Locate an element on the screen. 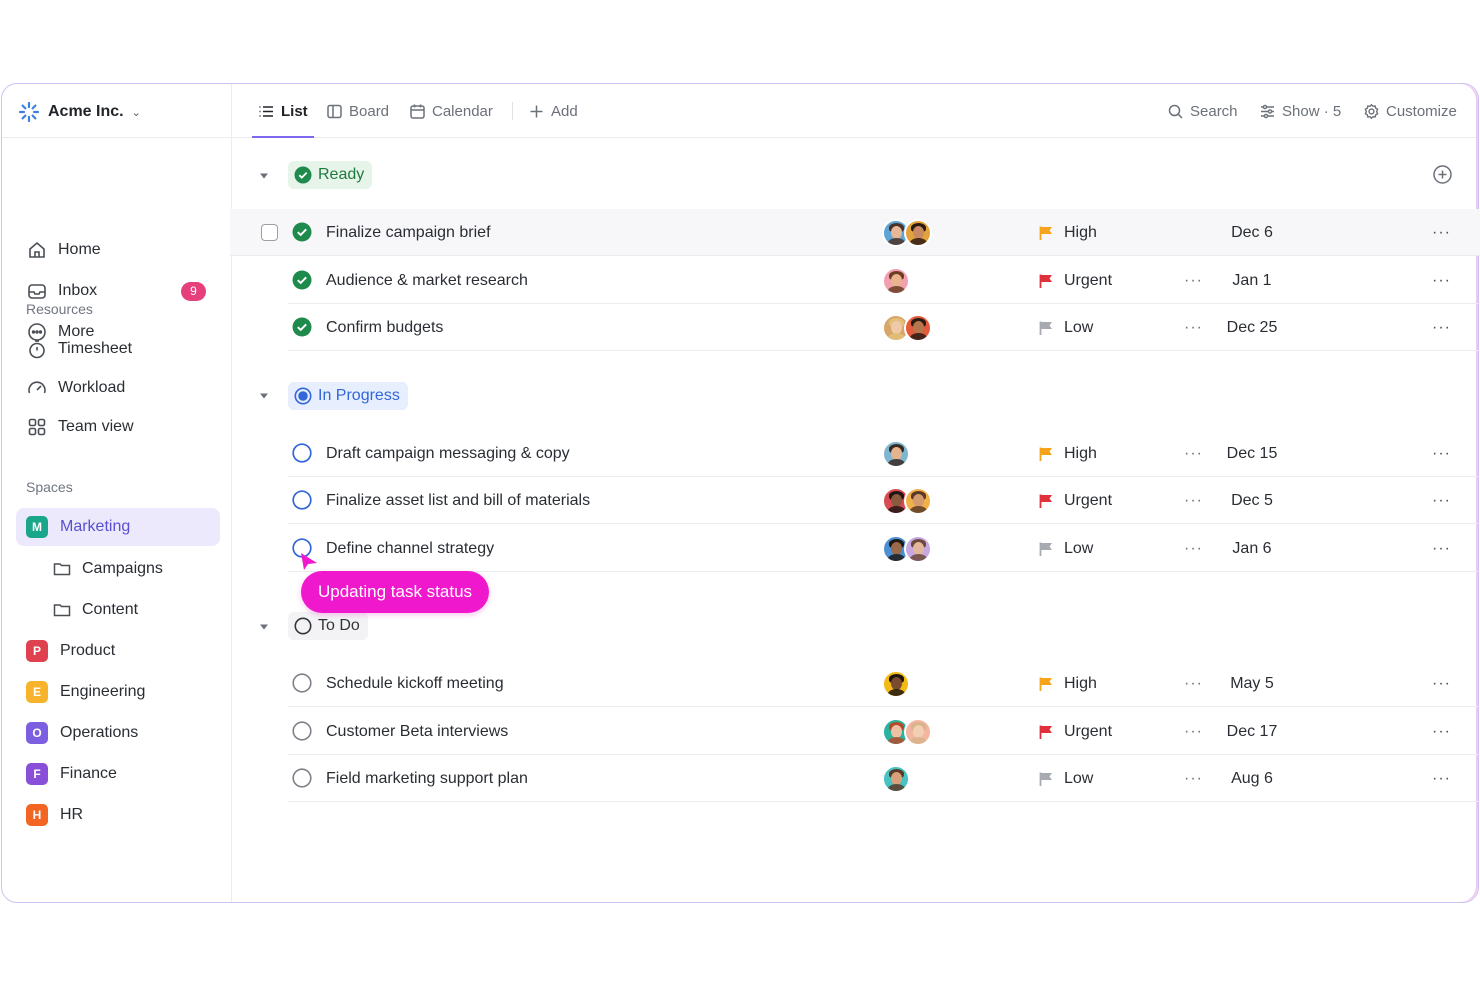 This screenshot has width=1480, height=987. search-button: Search is located at coordinates (1202, 111).